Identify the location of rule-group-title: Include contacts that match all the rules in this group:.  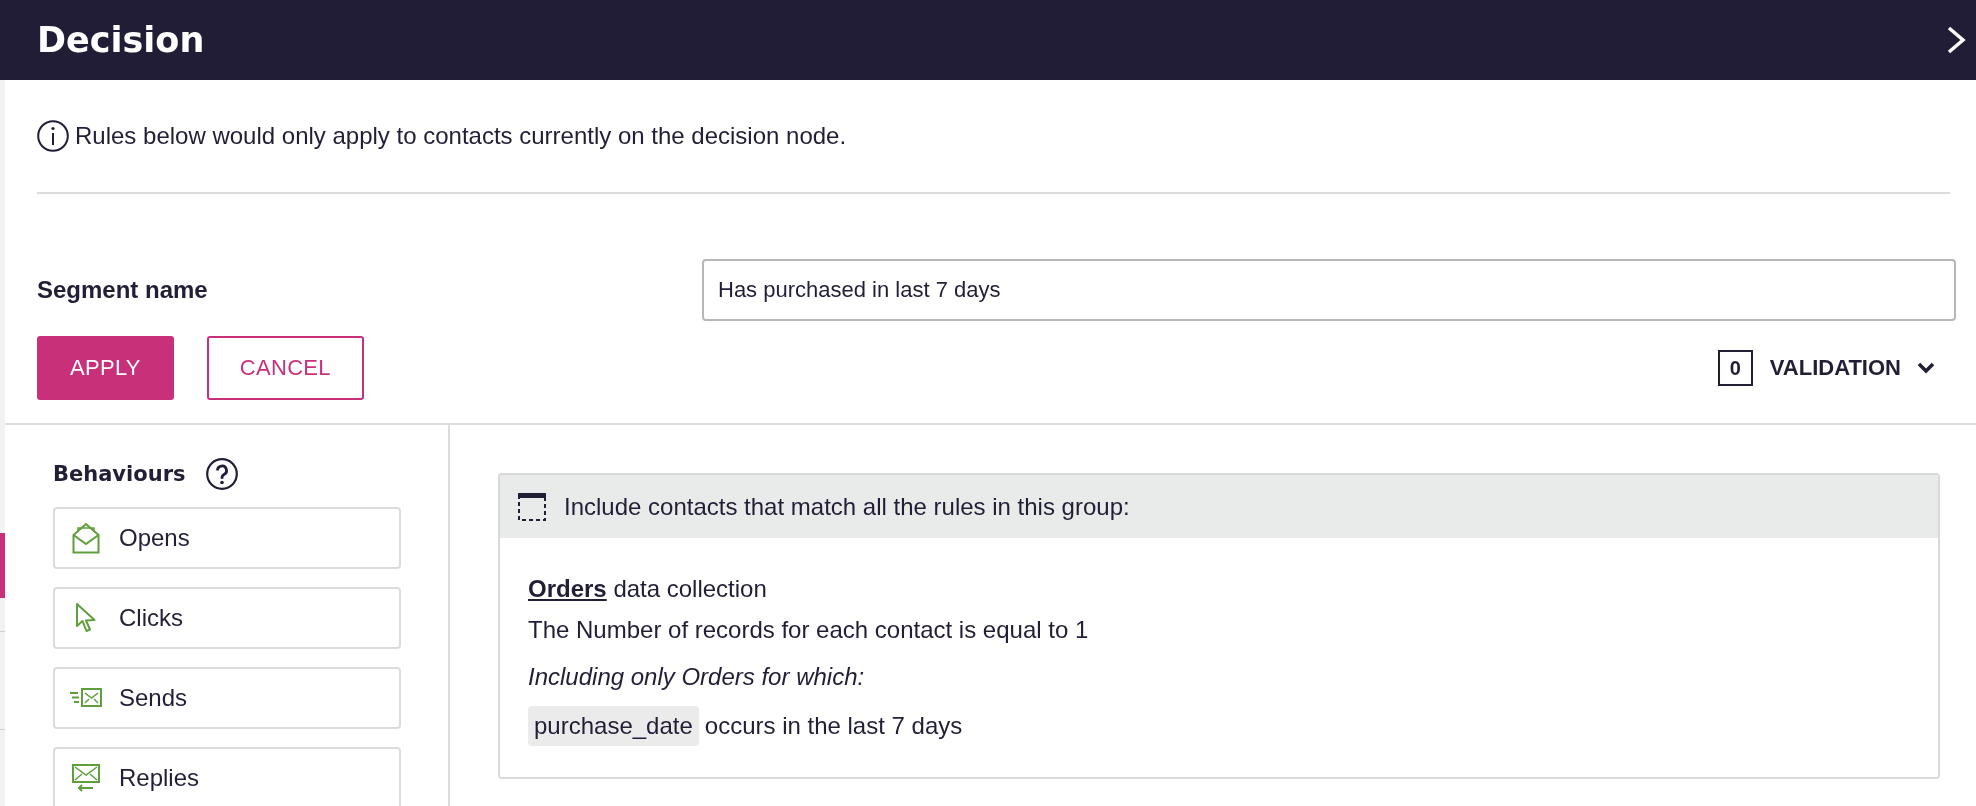
(847, 506).